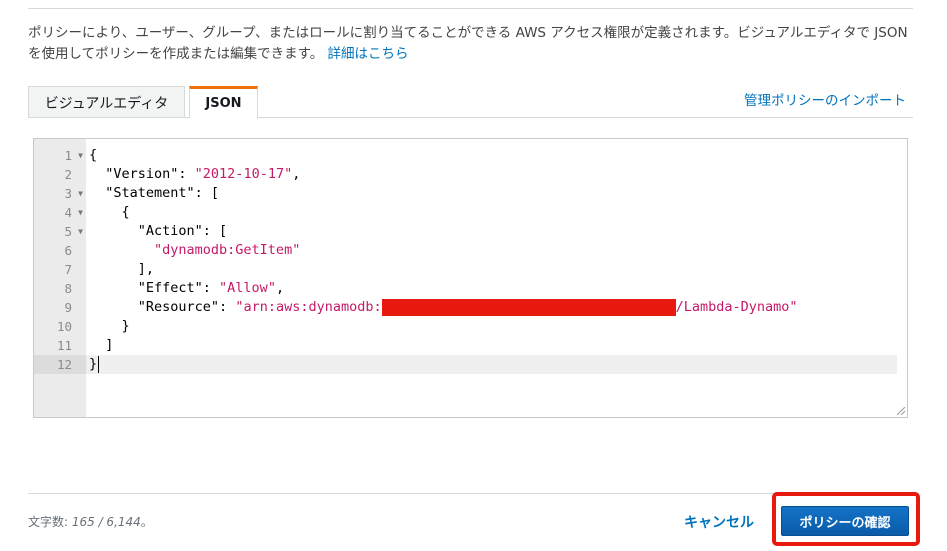  I want to click on line-number: 8, so click(68, 288).